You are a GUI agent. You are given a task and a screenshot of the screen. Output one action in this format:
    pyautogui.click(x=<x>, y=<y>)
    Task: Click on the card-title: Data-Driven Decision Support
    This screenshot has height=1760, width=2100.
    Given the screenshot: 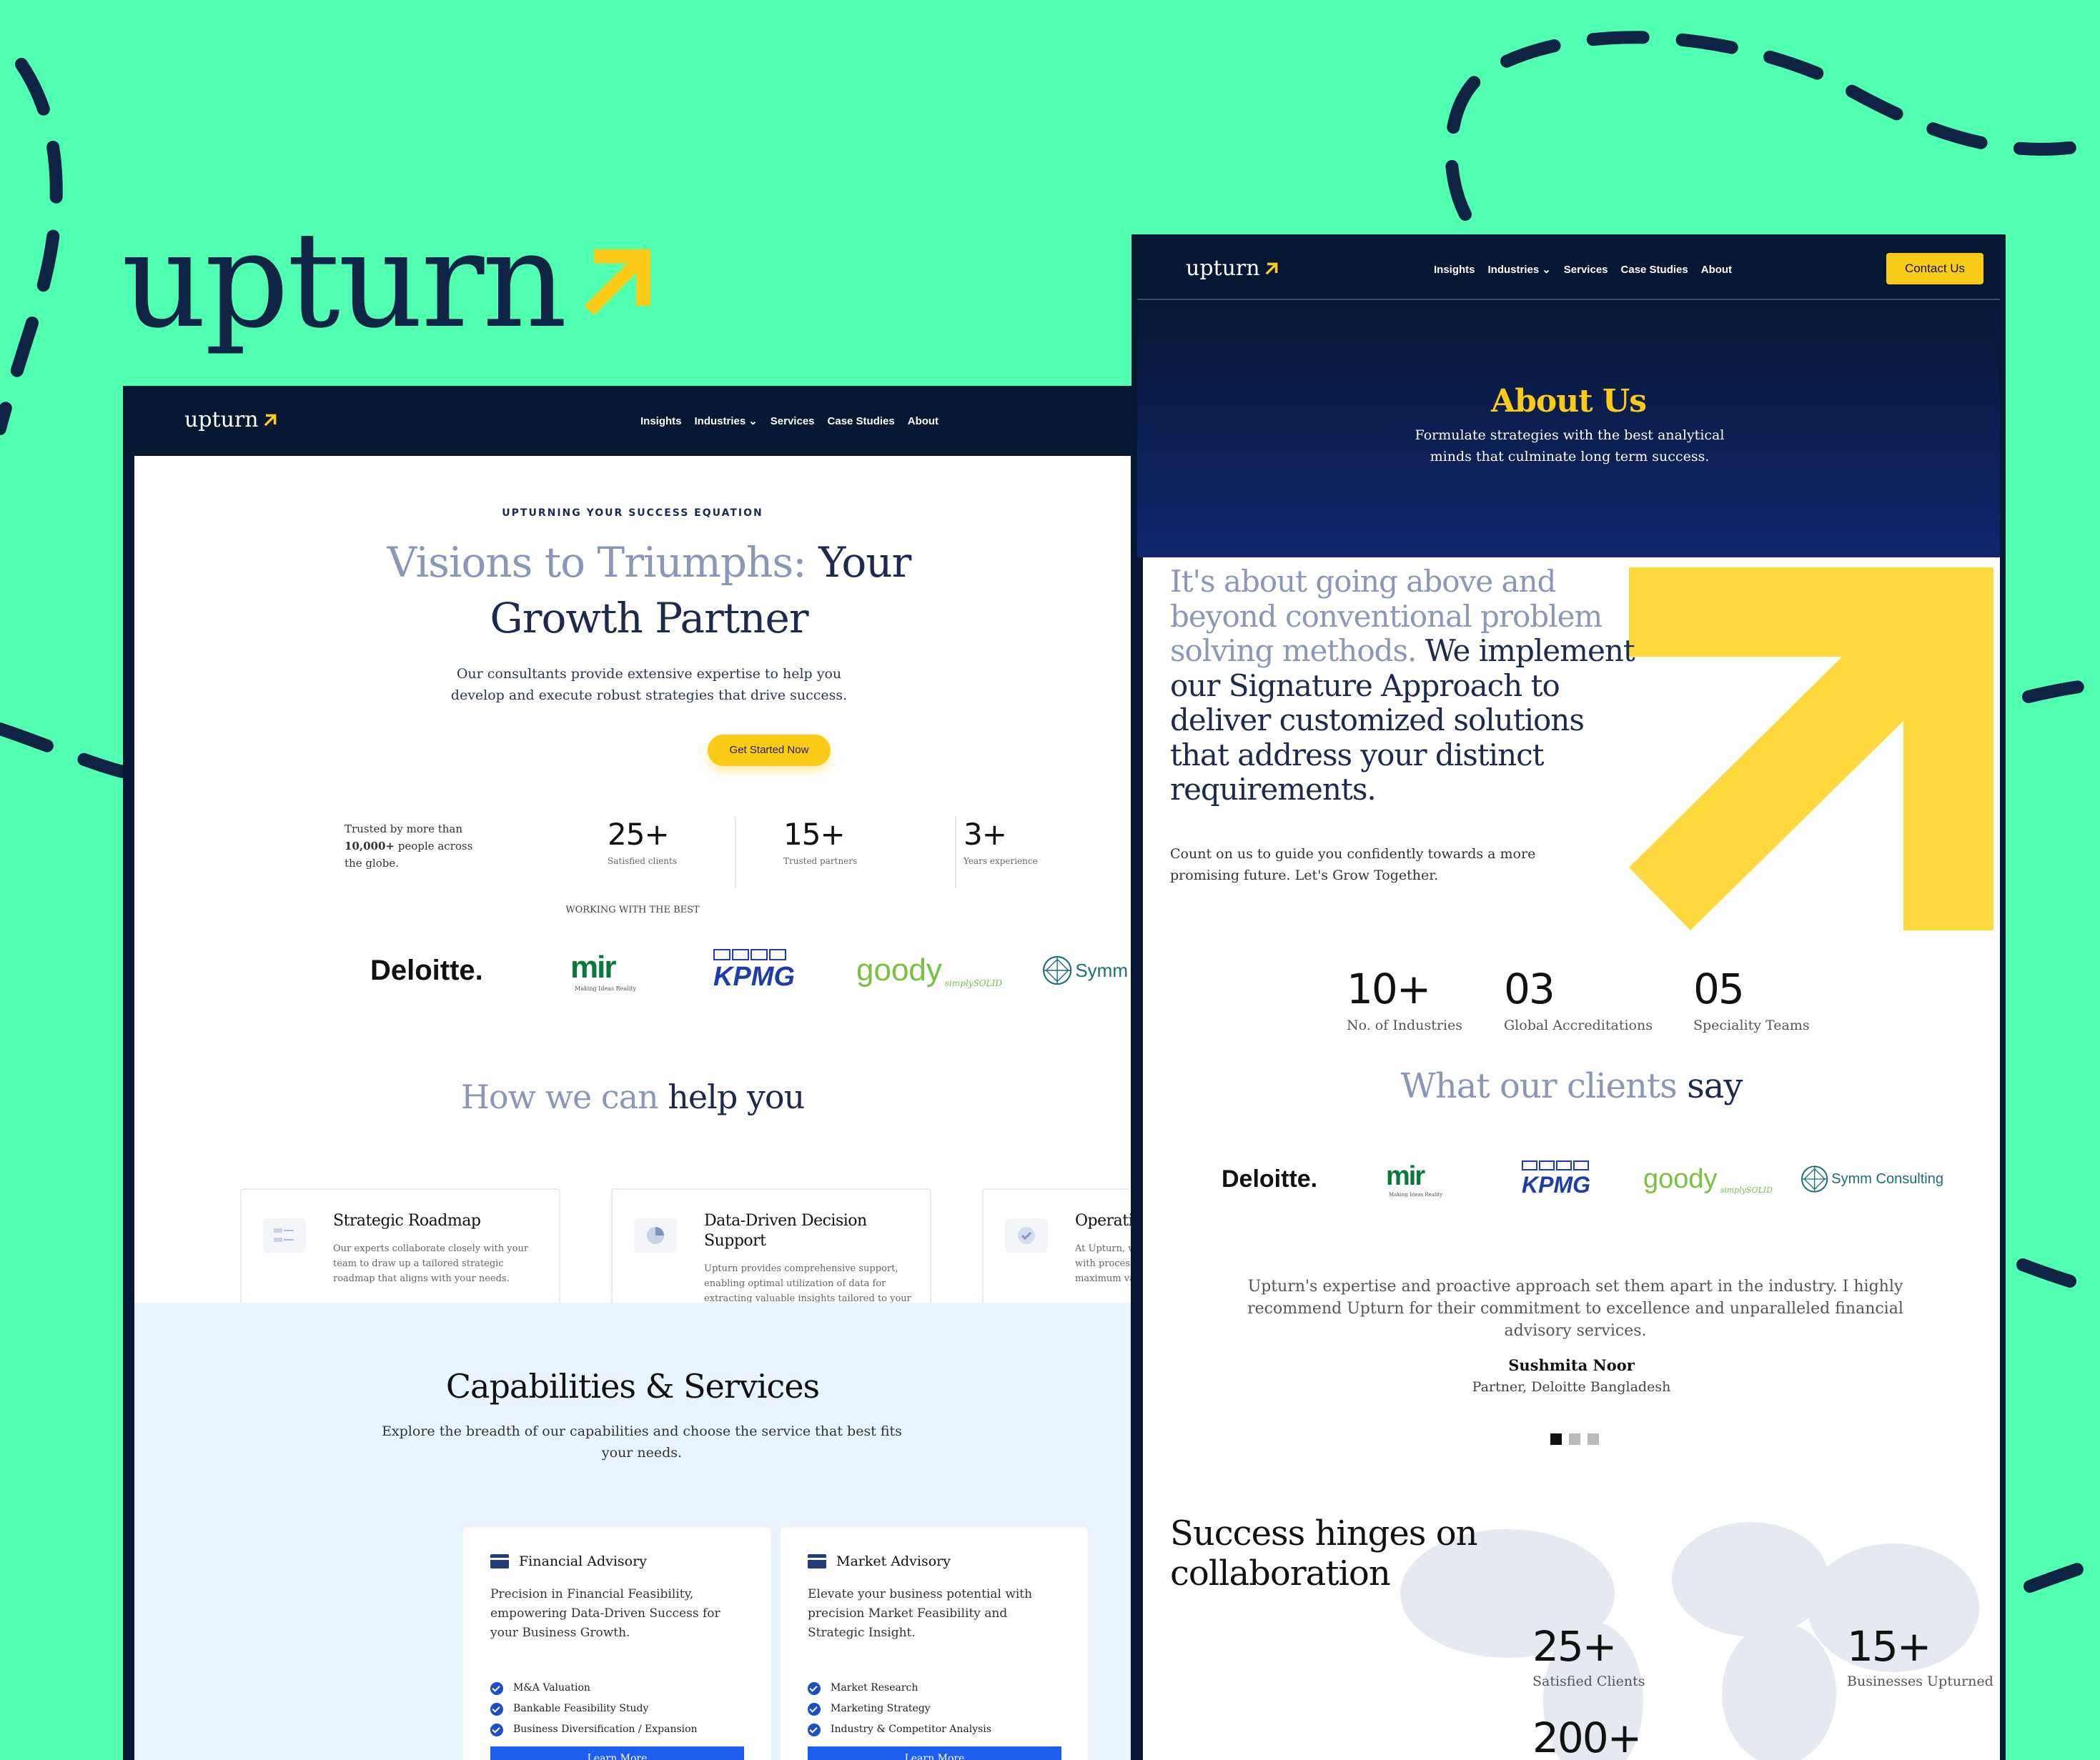 What is the action you would take?
    pyautogui.click(x=786, y=1231)
    